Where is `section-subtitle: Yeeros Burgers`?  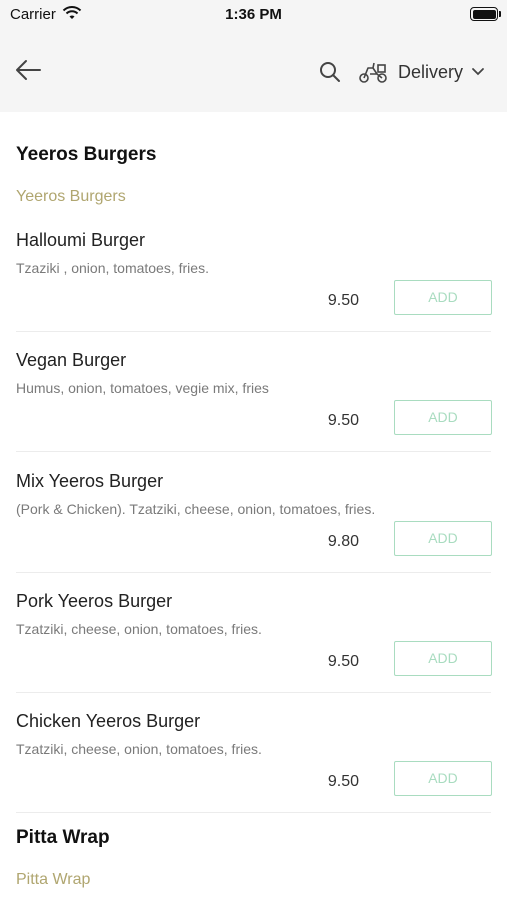
section-subtitle: Yeeros Burgers is located at coordinates (71, 196).